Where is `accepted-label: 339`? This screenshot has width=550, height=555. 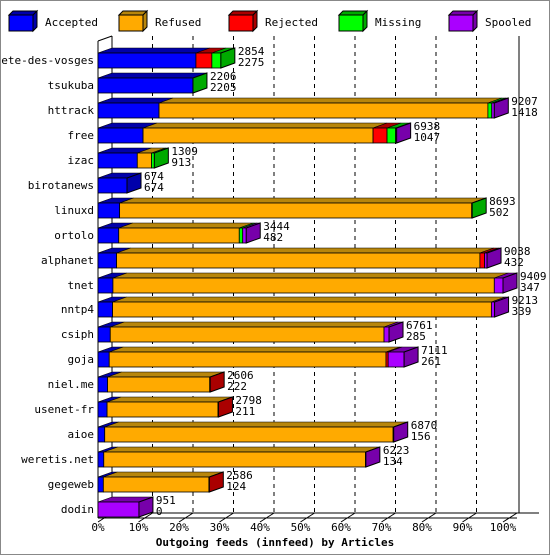 accepted-label: 339 is located at coordinates (522, 311).